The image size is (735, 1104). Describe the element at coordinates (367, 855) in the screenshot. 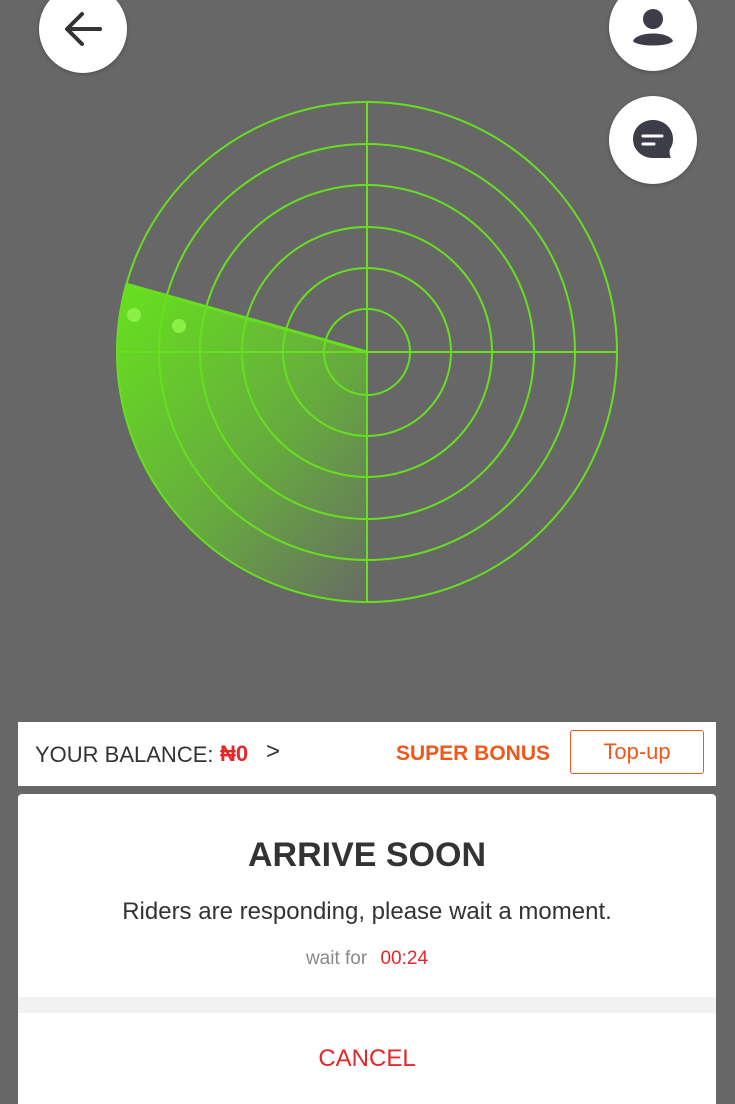

I see `status-title: ARRIVE SOON` at that location.